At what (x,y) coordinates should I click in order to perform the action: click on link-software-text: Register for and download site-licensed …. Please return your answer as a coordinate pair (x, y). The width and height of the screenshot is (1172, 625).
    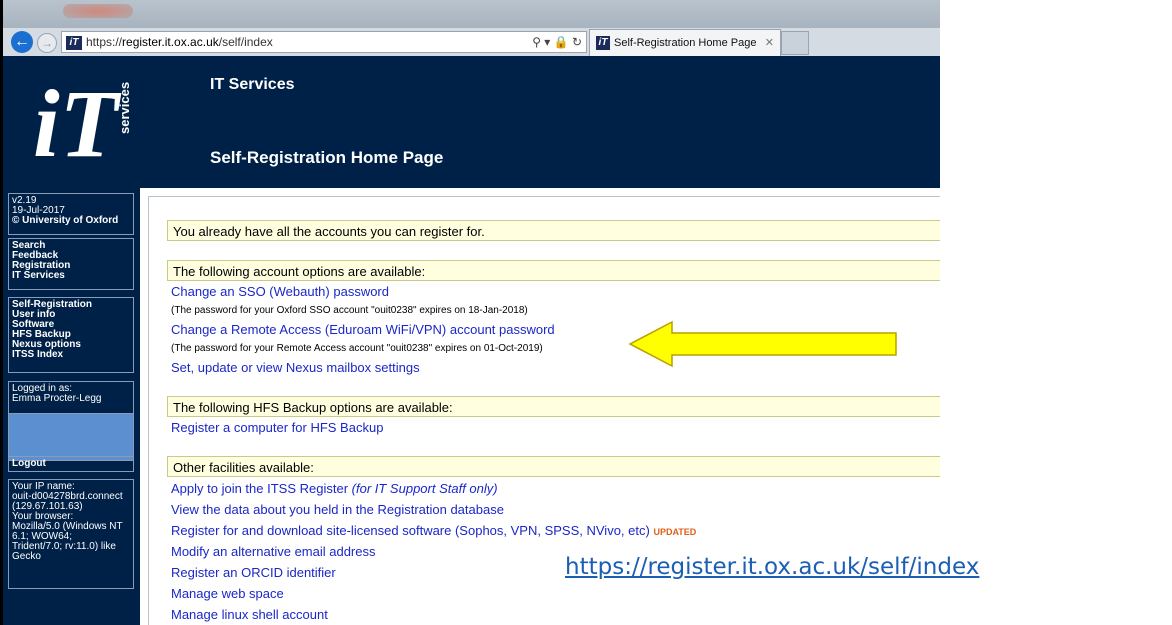
    Looking at the image, I should click on (410, 530).